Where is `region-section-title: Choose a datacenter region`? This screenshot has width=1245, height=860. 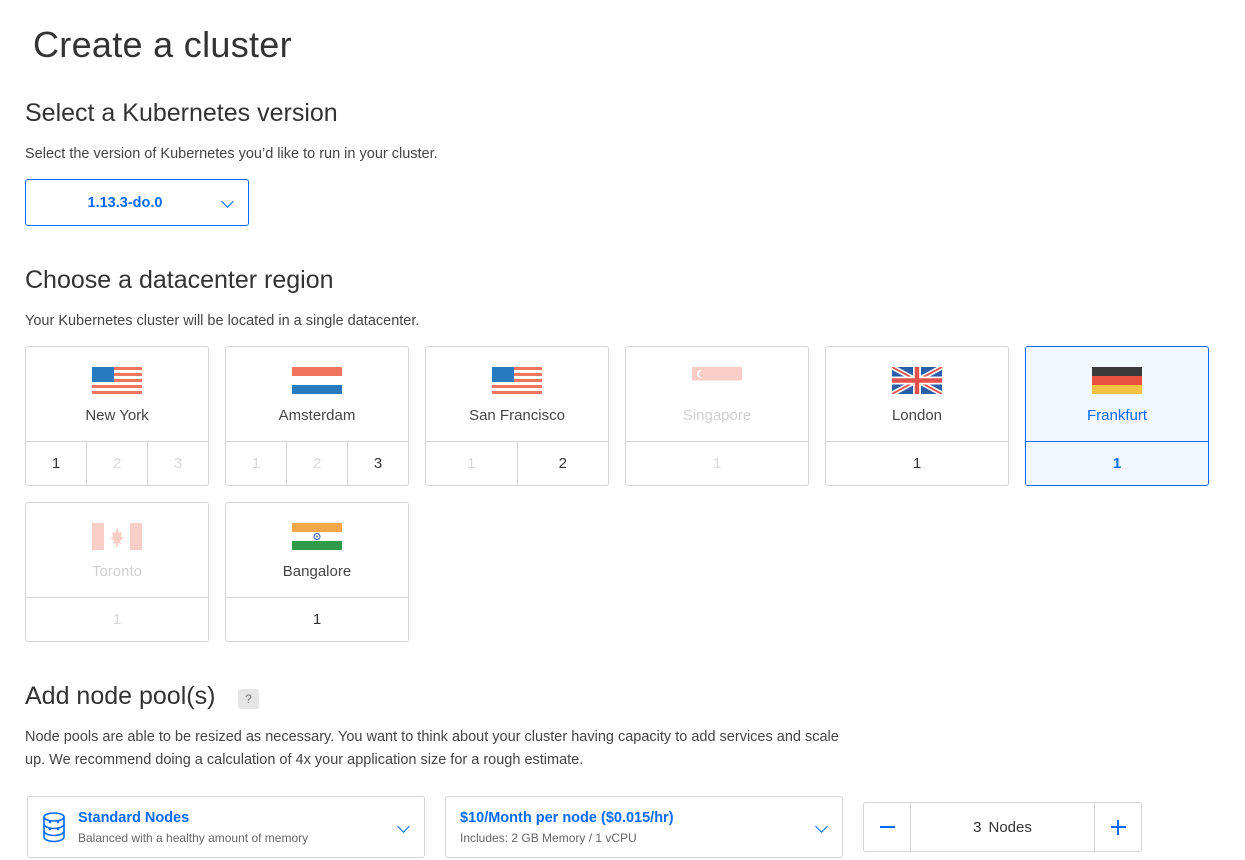
region-section-title: Choose a datacenter region is located at coordinates (179, 280).